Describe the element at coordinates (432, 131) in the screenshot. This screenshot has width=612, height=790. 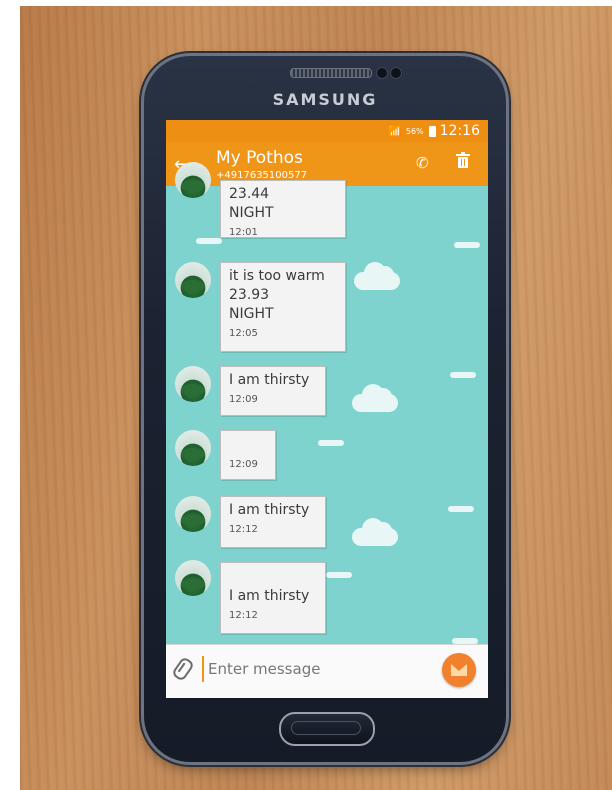
I see `battery-icon` at that location.